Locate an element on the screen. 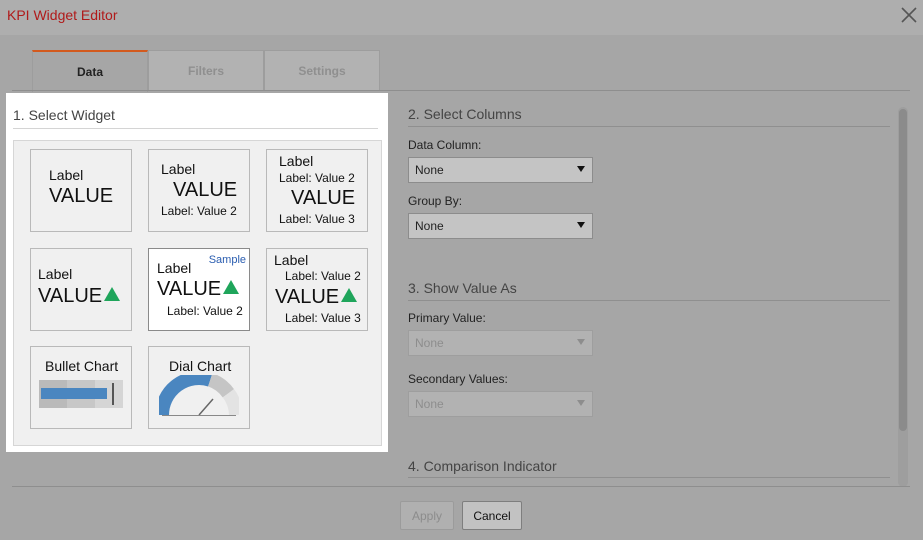  comparison-indicator-title: 4. Comparison Indicator is located at coordinates (482, 466).